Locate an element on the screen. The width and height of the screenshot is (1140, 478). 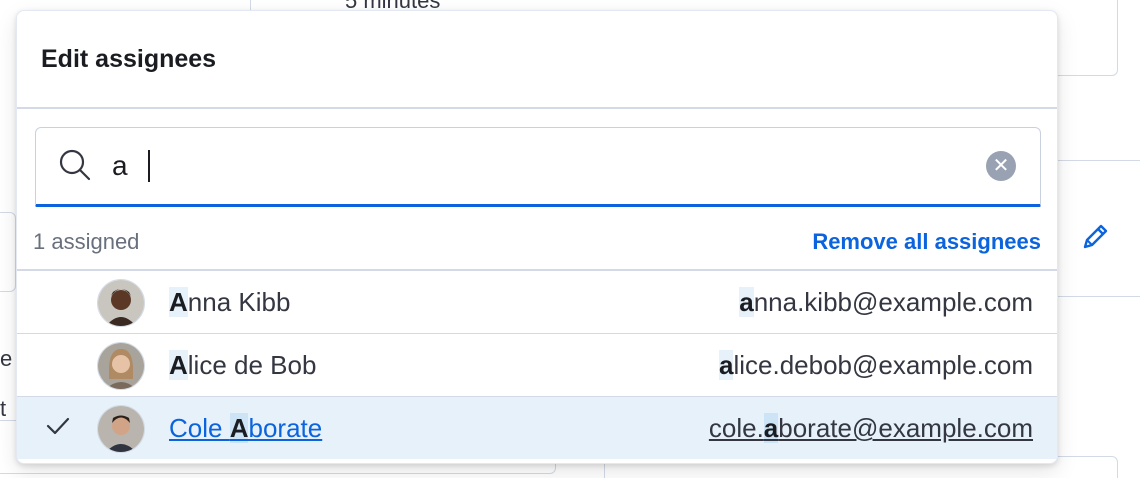
popover-title: Edit assignees is located at coordinates (129, 59).